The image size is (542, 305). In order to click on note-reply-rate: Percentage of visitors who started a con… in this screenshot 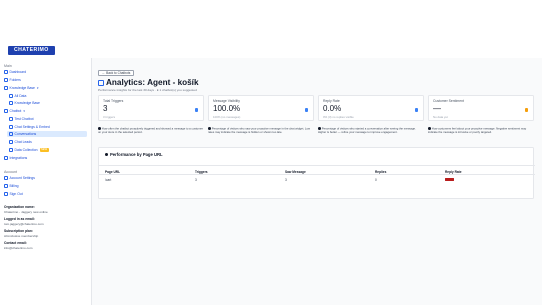, I will do `click(371, 131)`.